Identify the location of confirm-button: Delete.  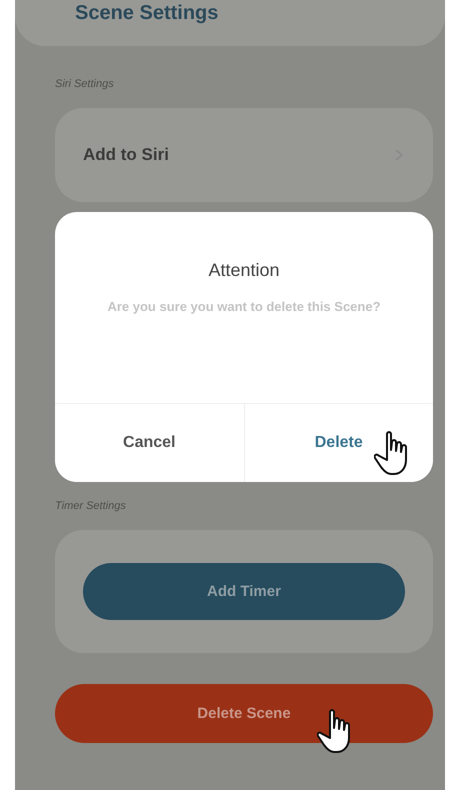
(338, 443).